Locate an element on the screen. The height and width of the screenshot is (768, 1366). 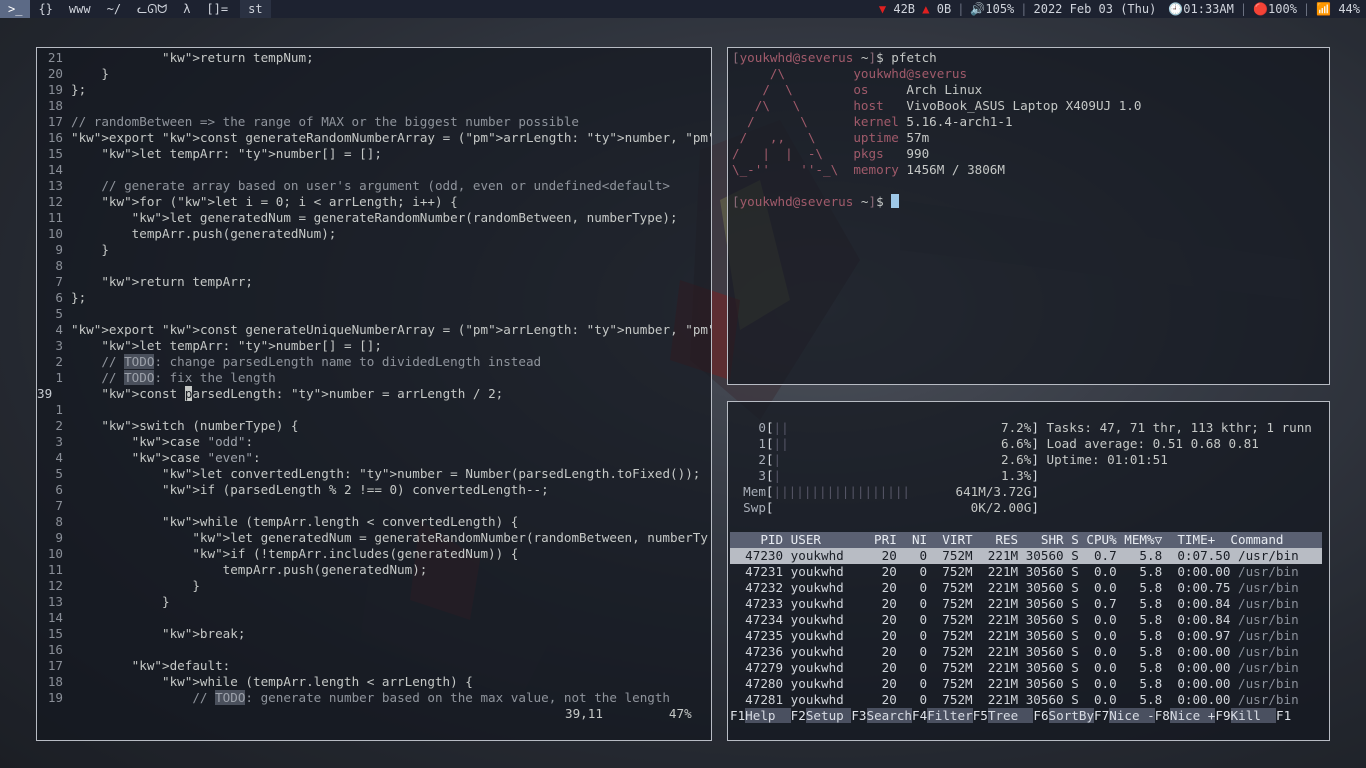
fkey-action: Help is located at coordinates (768, 715).